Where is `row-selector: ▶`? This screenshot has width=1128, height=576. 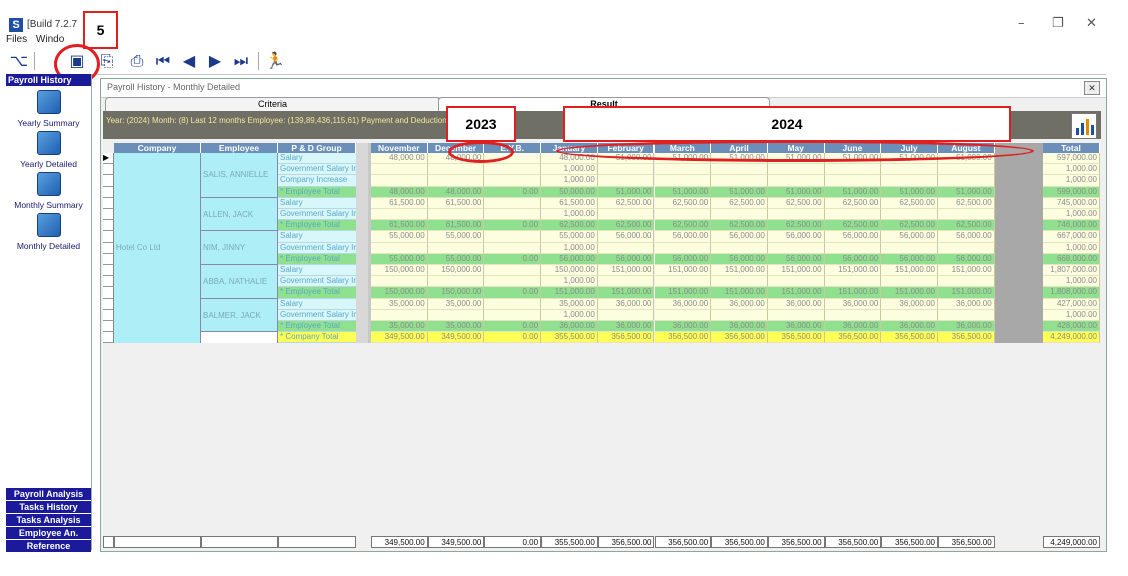 row-selector: ▶ is located at coordinates (108, 159).